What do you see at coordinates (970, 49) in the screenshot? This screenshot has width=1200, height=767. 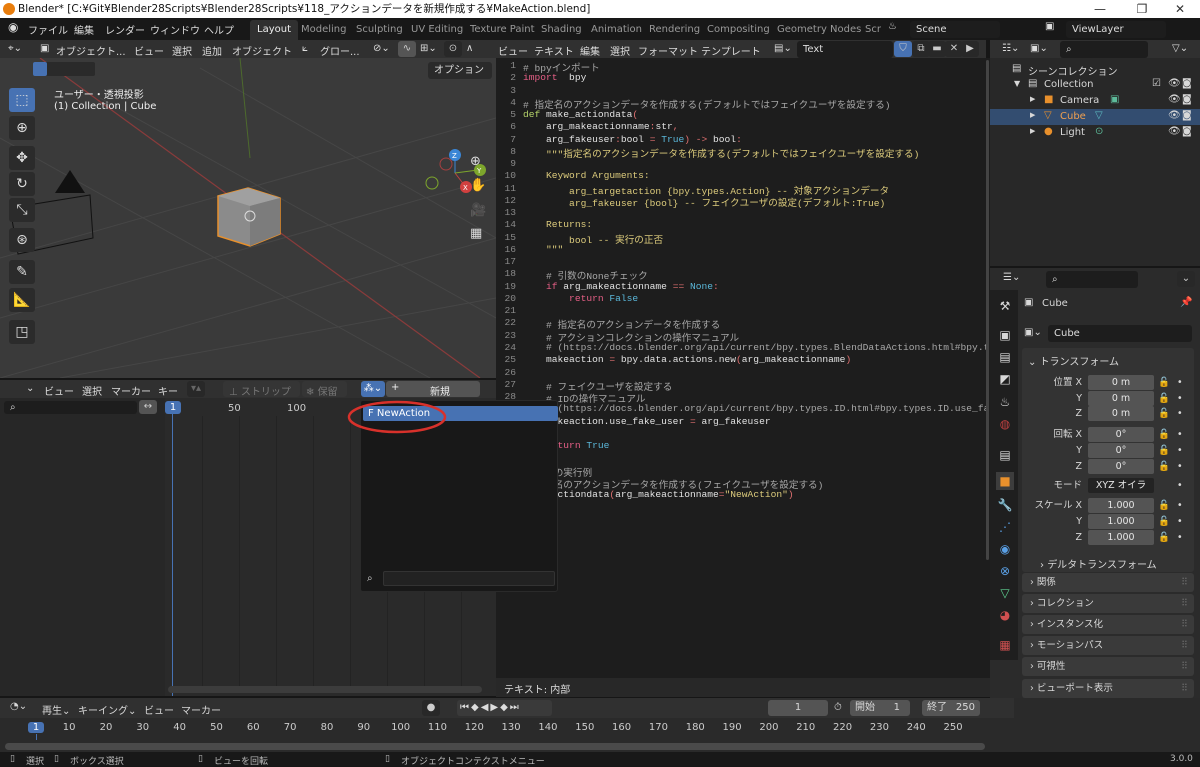 I see `run-script-icon: ▶` at bounding box center [970, 49].